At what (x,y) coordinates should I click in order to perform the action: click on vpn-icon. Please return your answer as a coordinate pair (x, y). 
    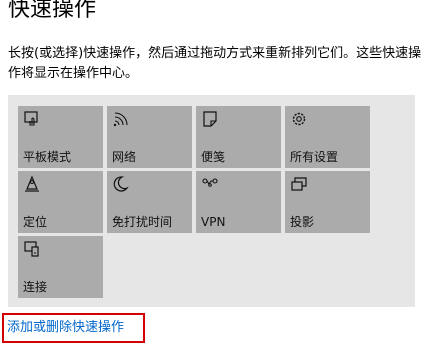
    Looking at the image, I should click on (210, 184).